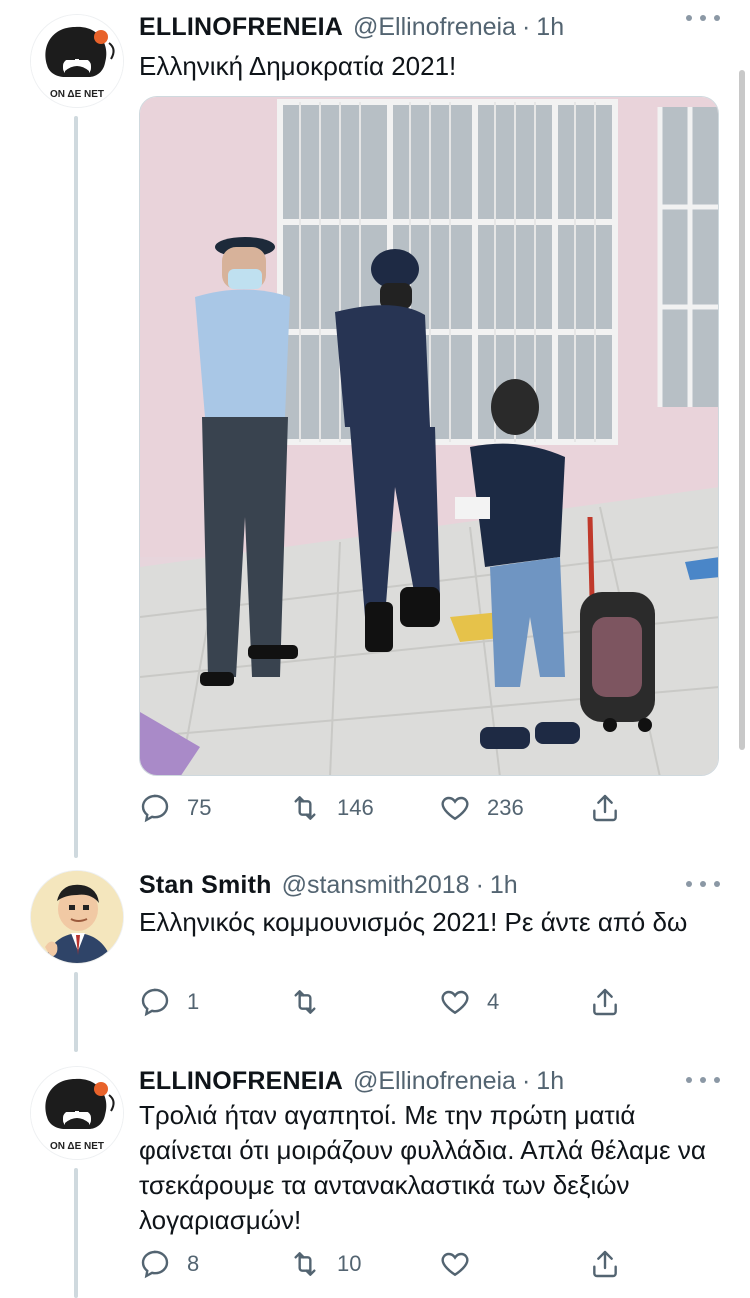 This screenshot has height=1298, width=750. Describe the element at coordinates (493, 1001) in the screenshot. I see `like-count: 4` at that location.